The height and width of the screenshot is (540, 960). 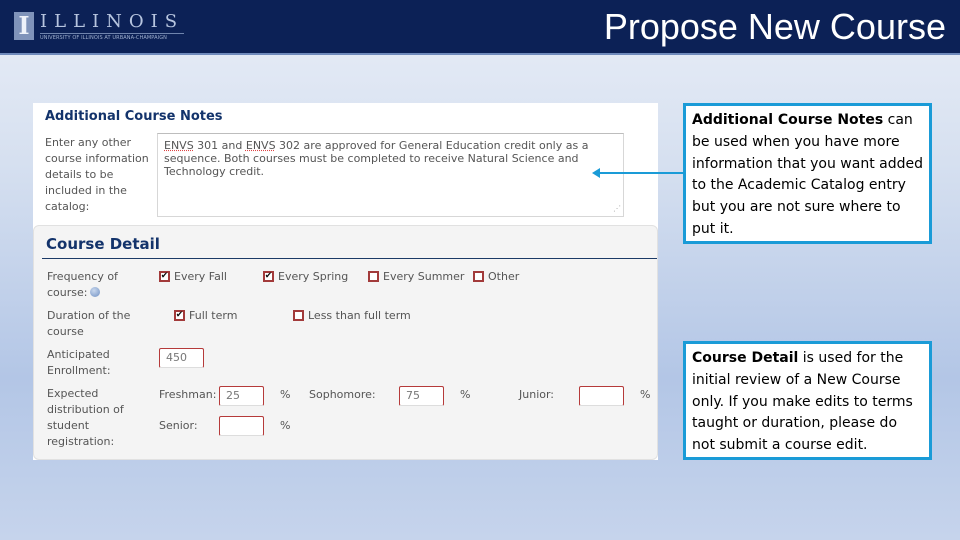 What do you see at coordinates (617, 208) in the screenshot?
I see `resize-grip-icon: ⋰` at bounding box center [617, 208].